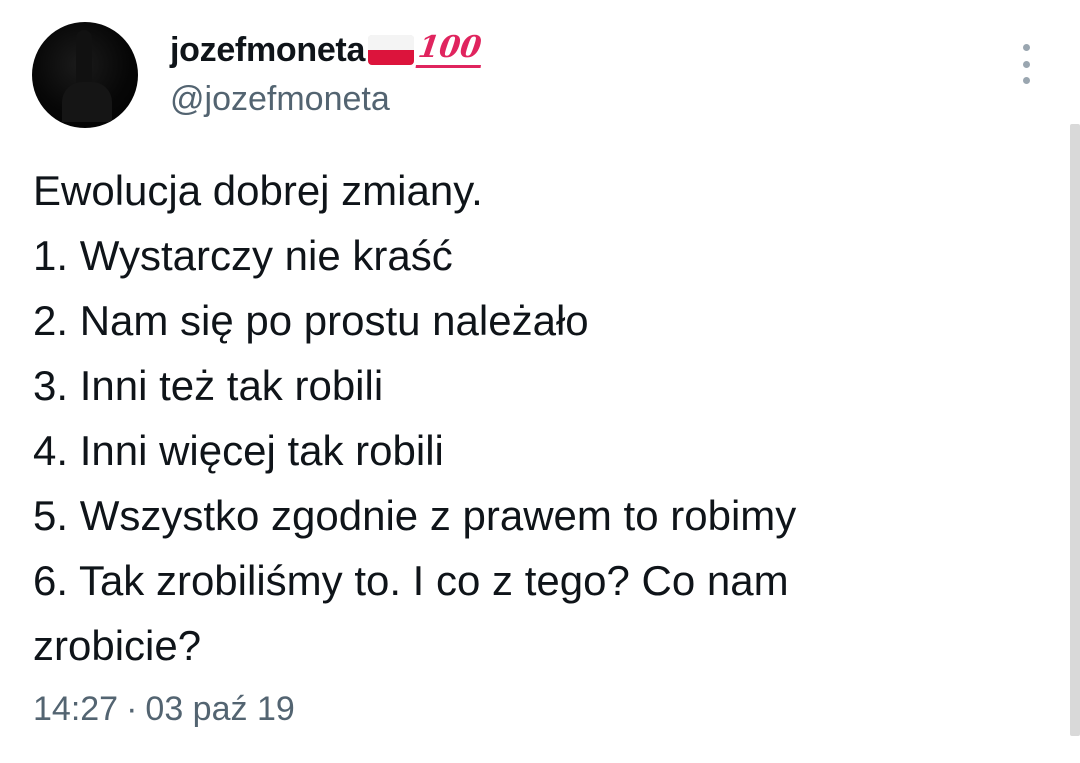 This screenshot has width=1080, height=763. I want to click on tweet-timestamp: 14:27 · 03 paź 19, so click(164, 709).